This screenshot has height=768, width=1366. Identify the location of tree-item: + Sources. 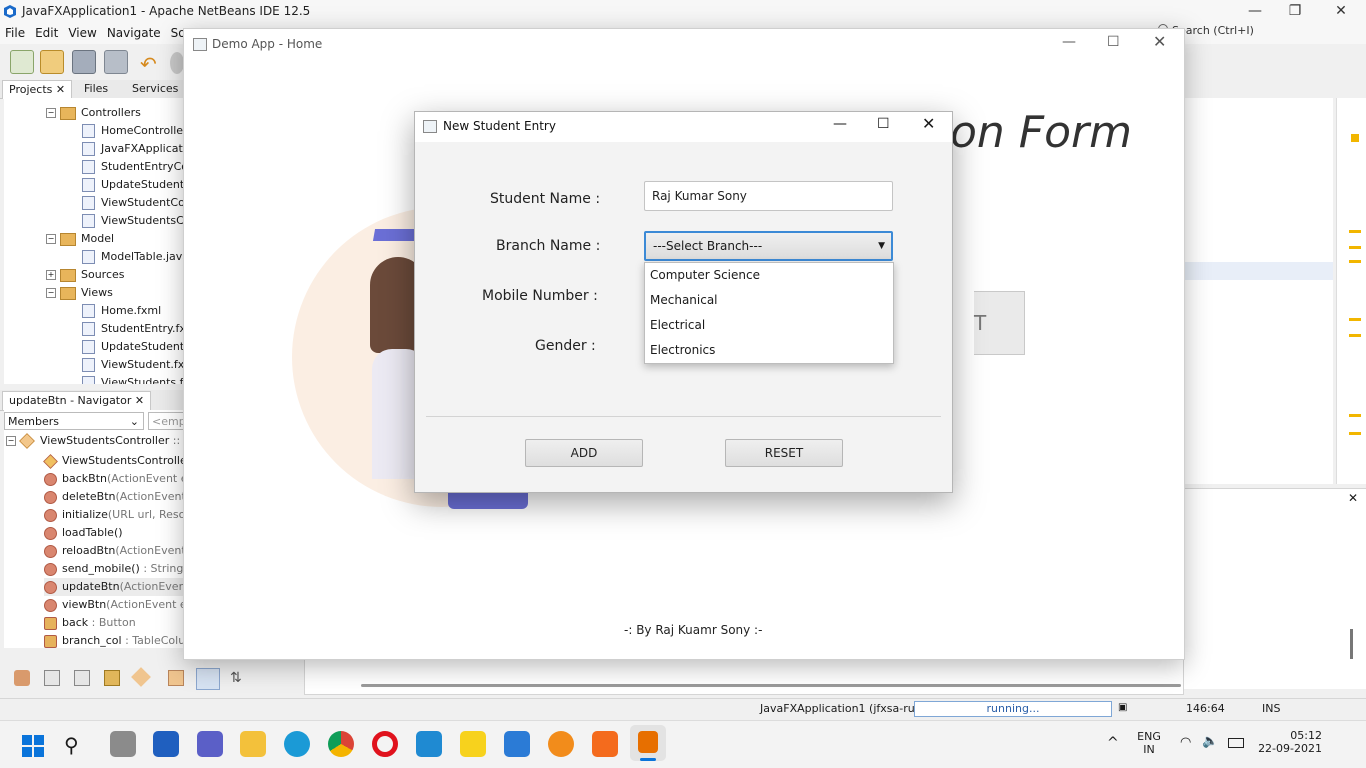
(85, 275).